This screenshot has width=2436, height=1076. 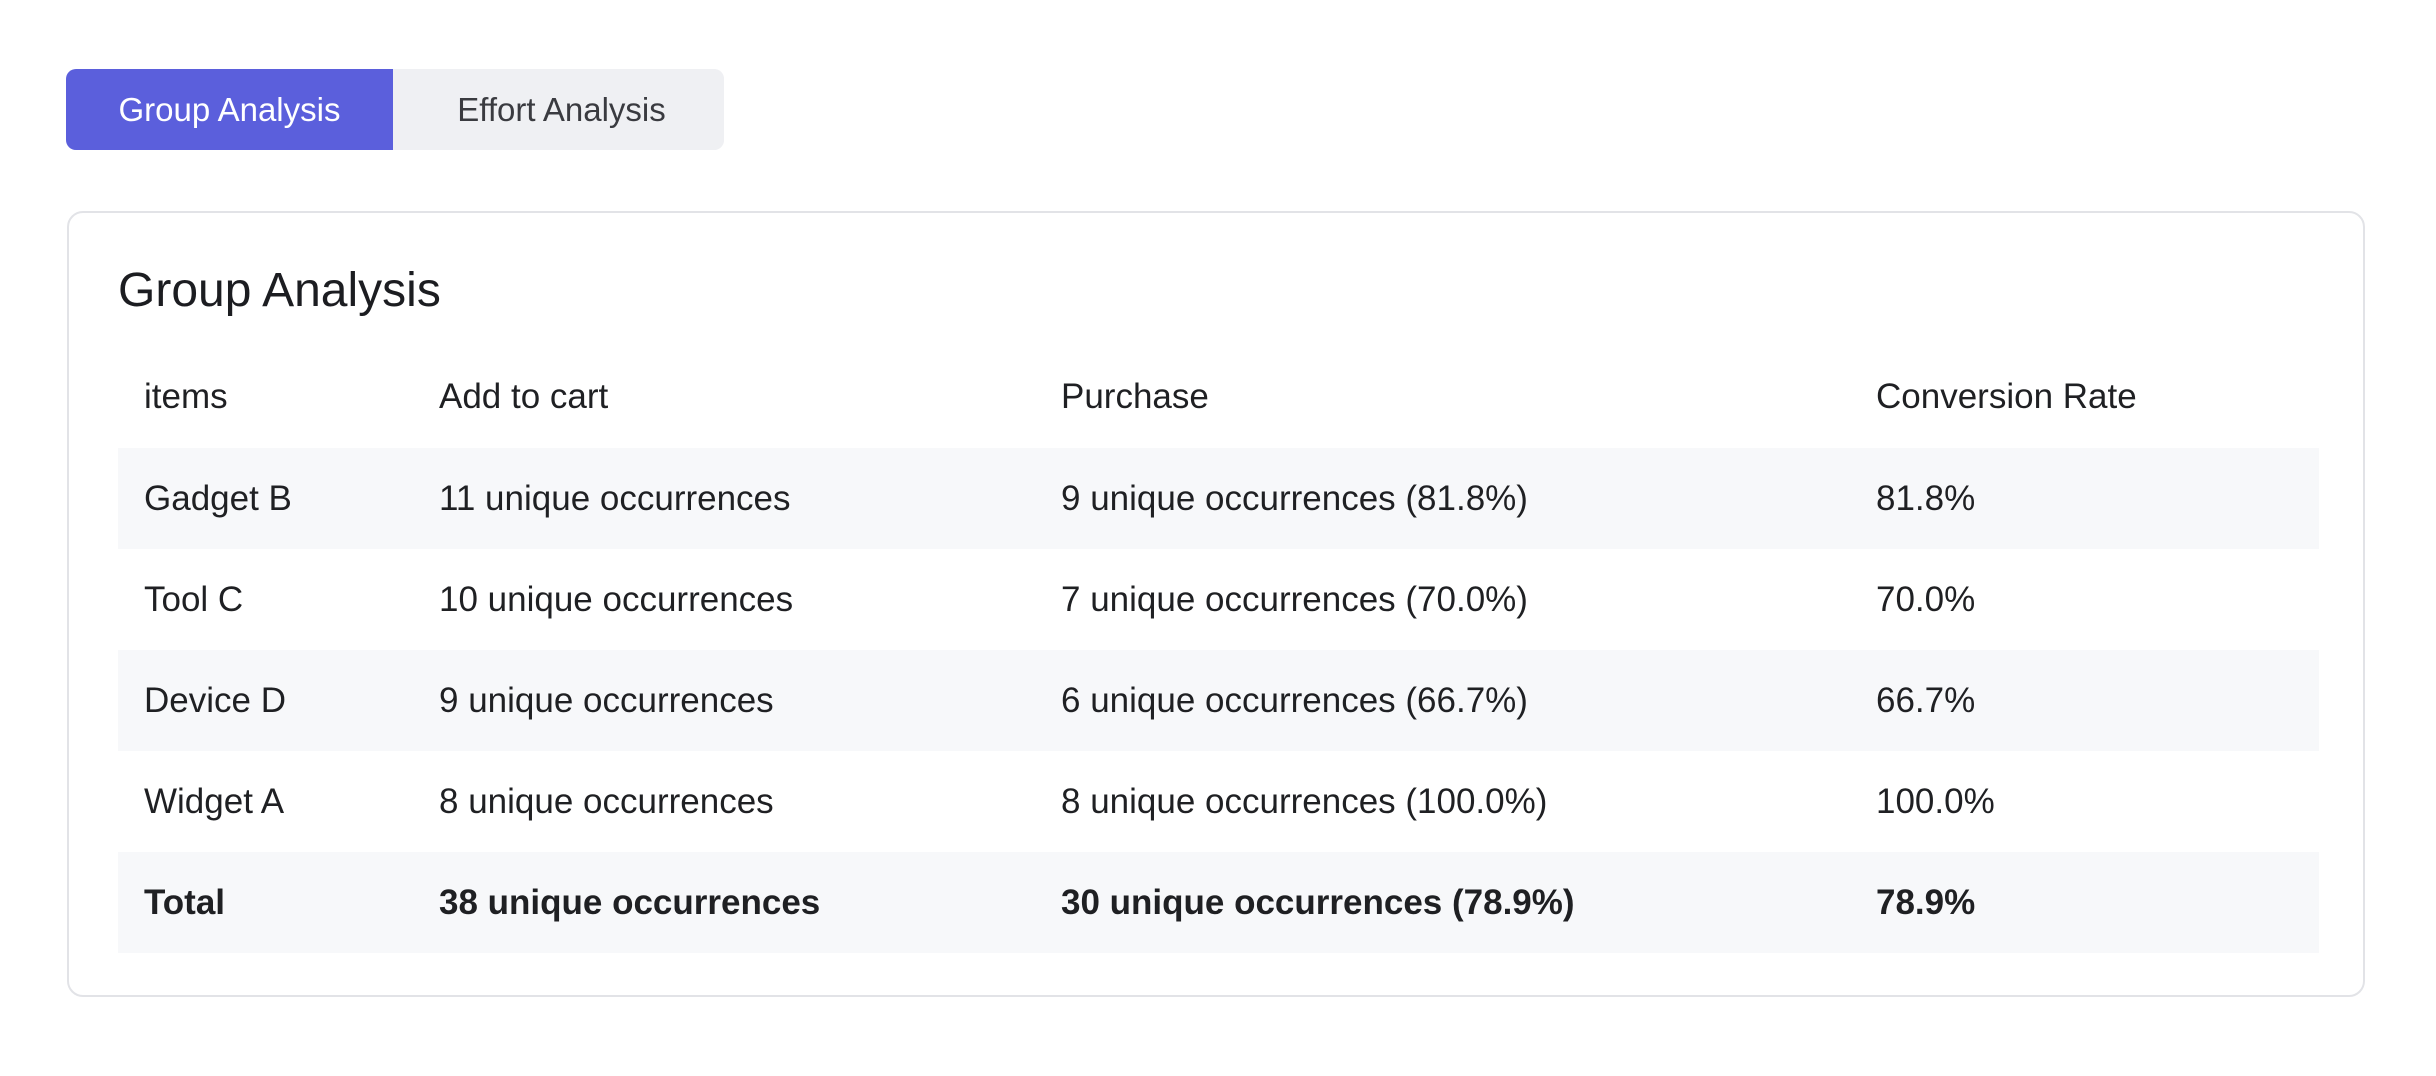 What do you see at coordinates (1926, 498) in the screenshot?
I see `conversion-rate-value: 81.8%` at bounding box center [1926, 498].